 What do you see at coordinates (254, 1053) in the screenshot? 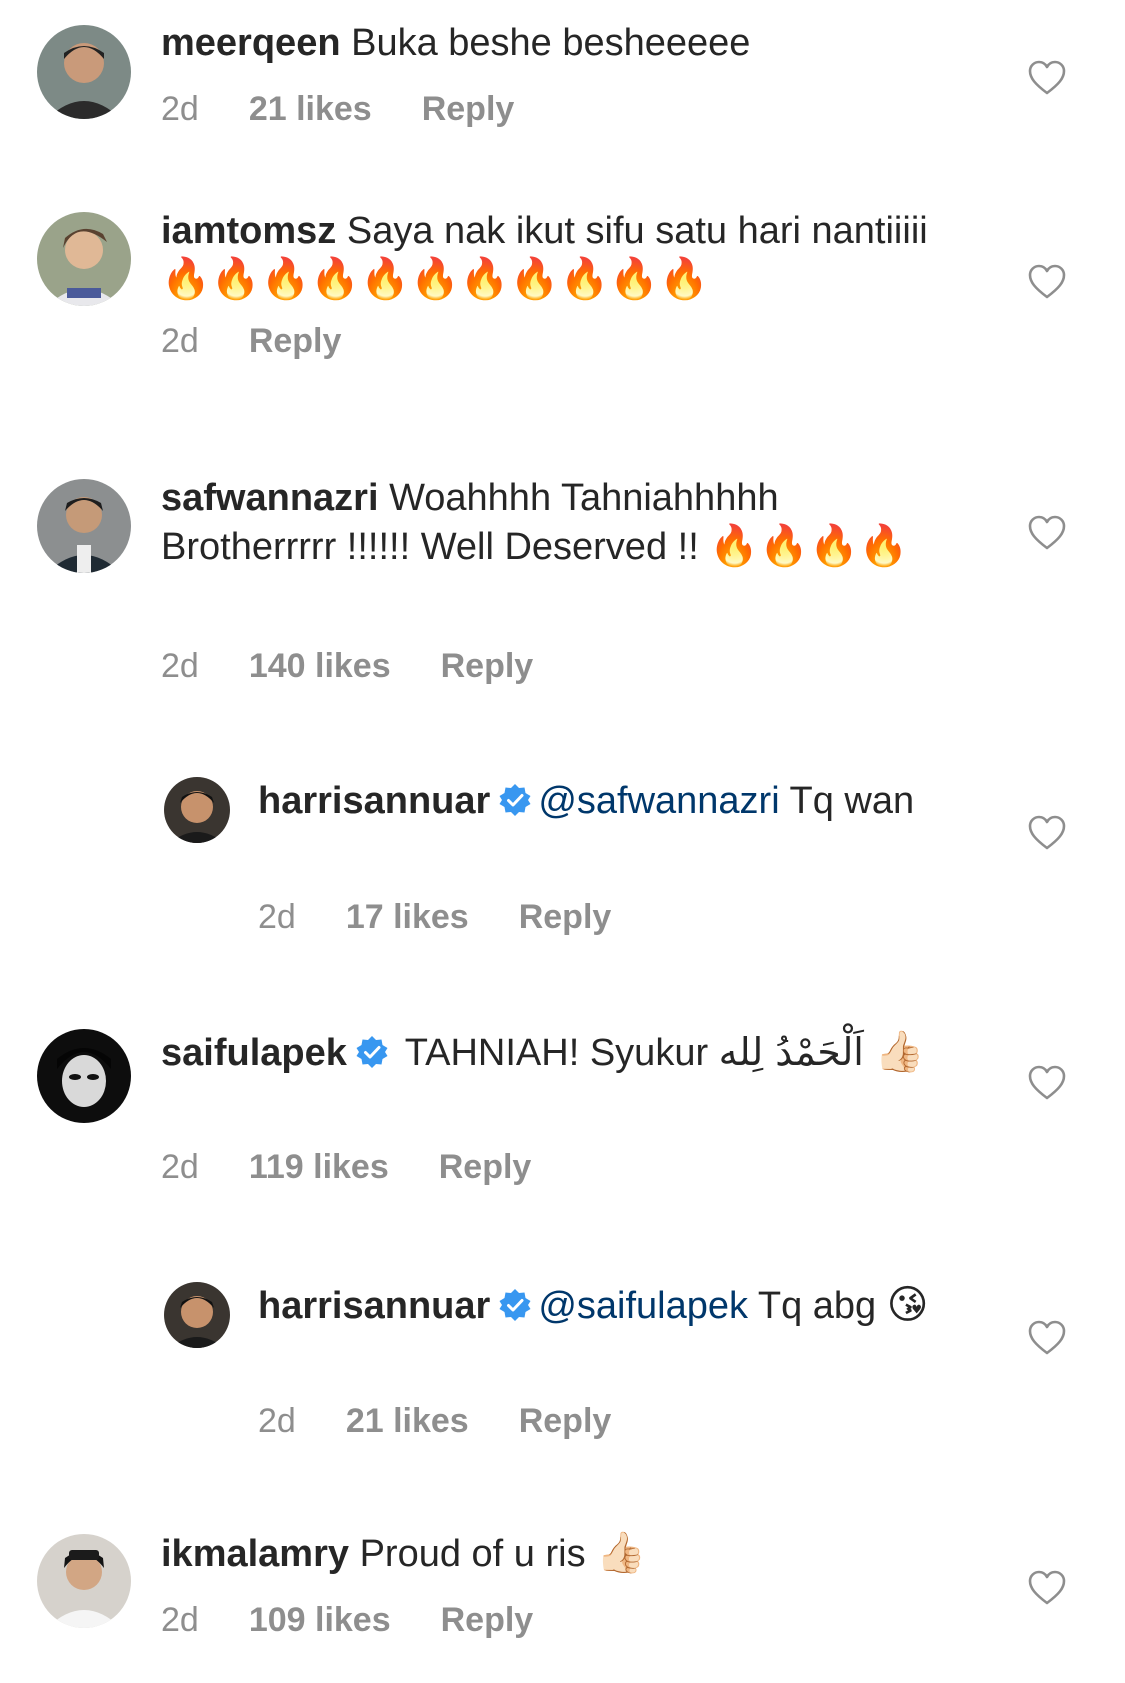
I see `username: saifulapek` at bounding box center [254, 1053].